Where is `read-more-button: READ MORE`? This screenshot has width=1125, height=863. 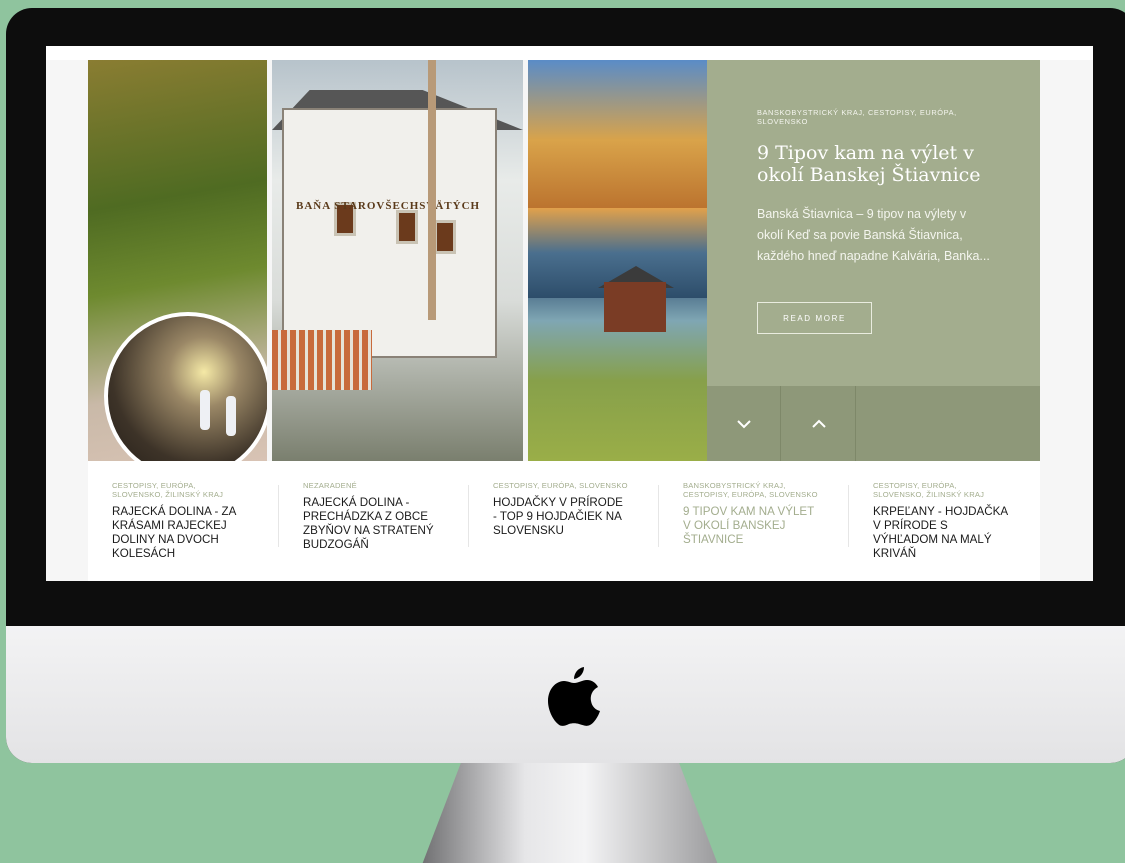 read-more-button: READ MORE is located at coordinates (814, 318).